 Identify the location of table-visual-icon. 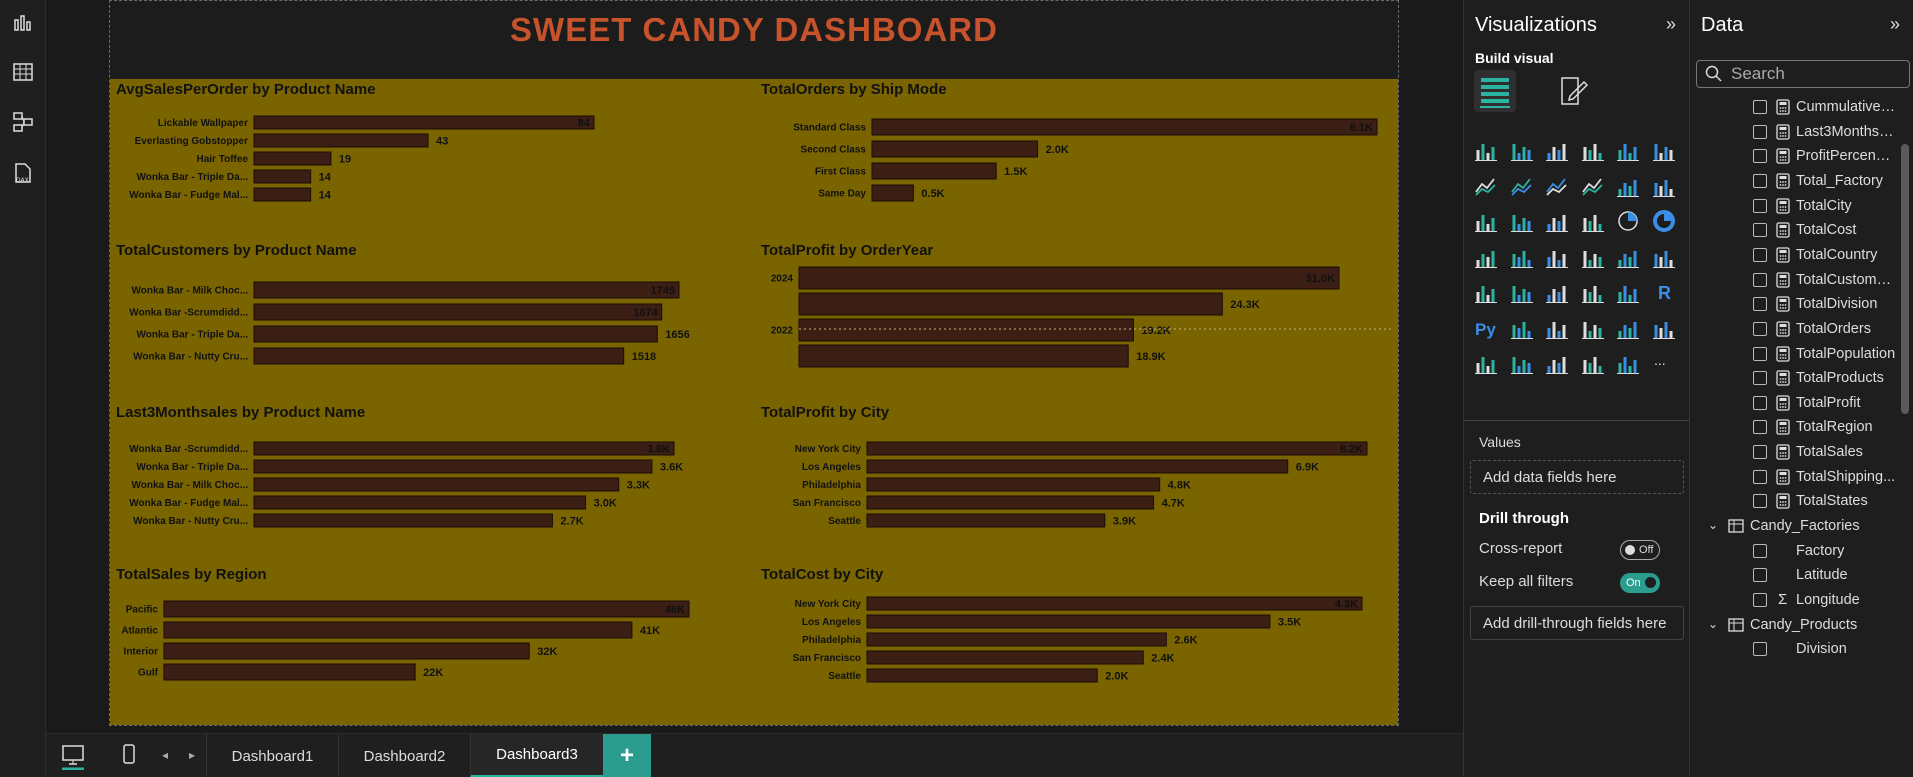
(1595, 294).